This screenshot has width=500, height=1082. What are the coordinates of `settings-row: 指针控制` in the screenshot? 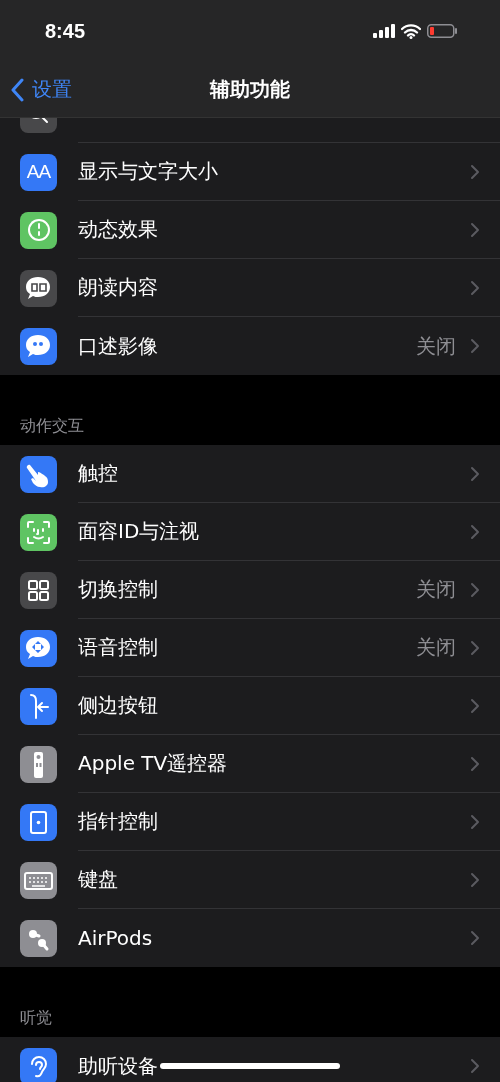 It's located at (250, 822).